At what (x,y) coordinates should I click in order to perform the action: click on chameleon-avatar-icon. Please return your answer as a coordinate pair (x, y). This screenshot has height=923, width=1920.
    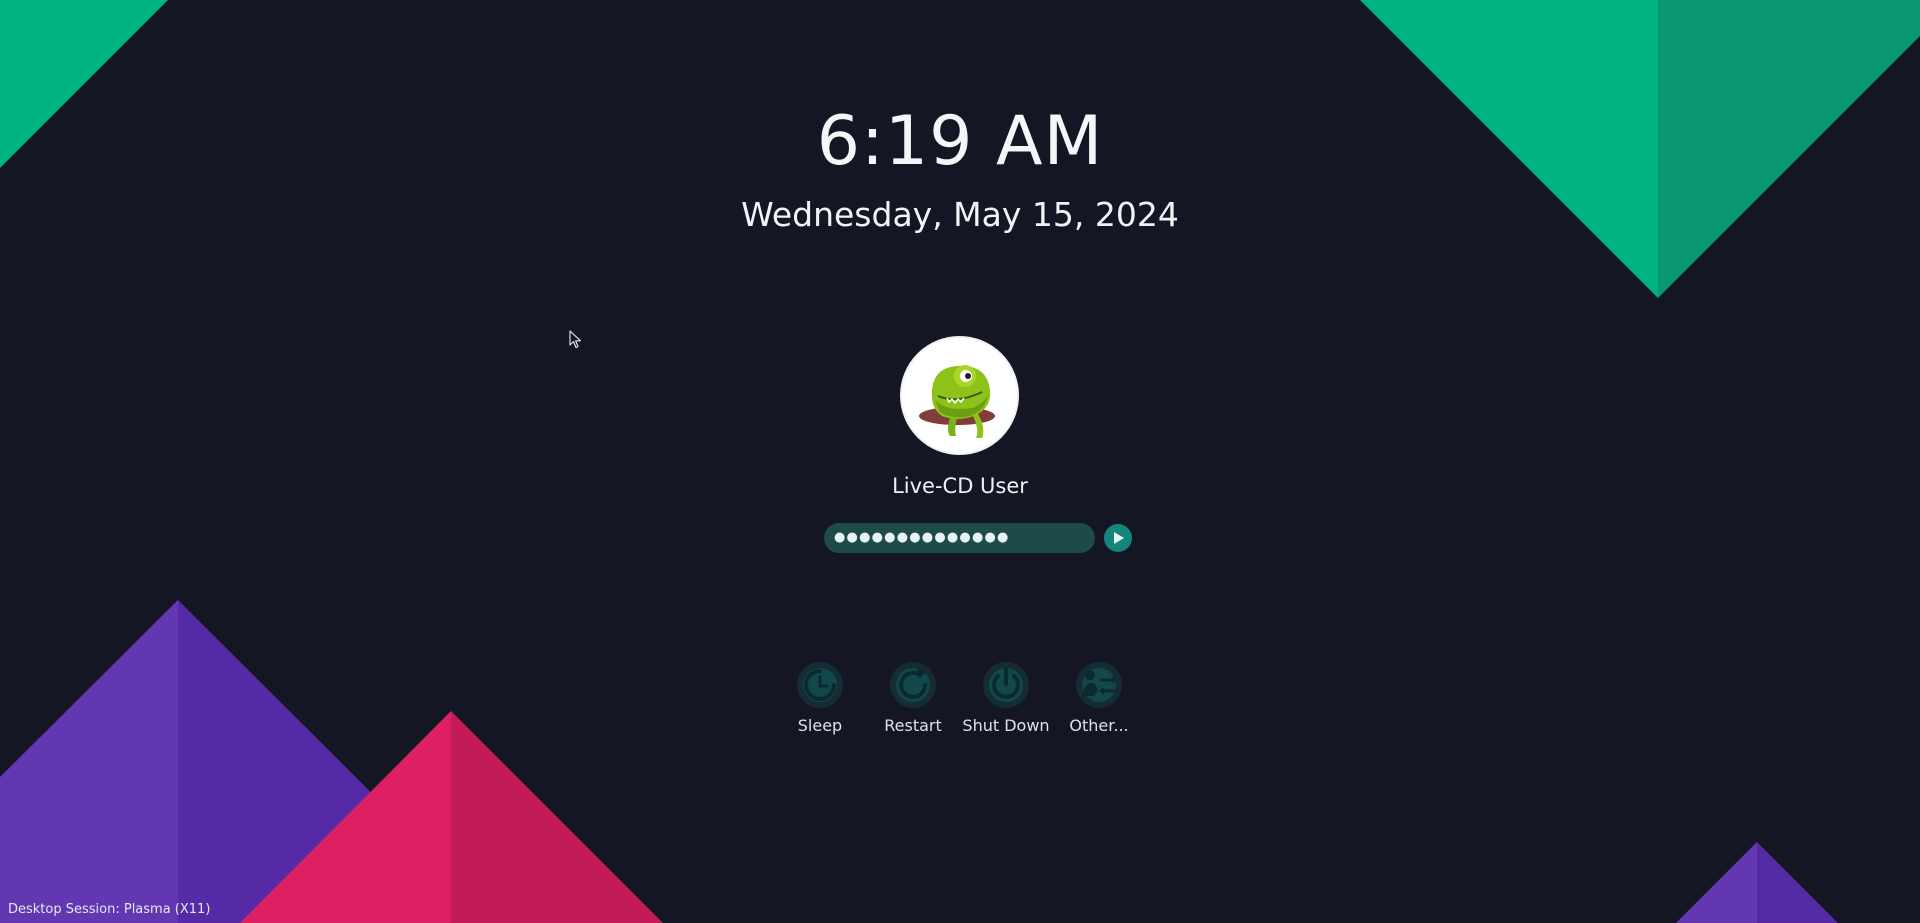
    Looking at the image, I should click on (959, 395).